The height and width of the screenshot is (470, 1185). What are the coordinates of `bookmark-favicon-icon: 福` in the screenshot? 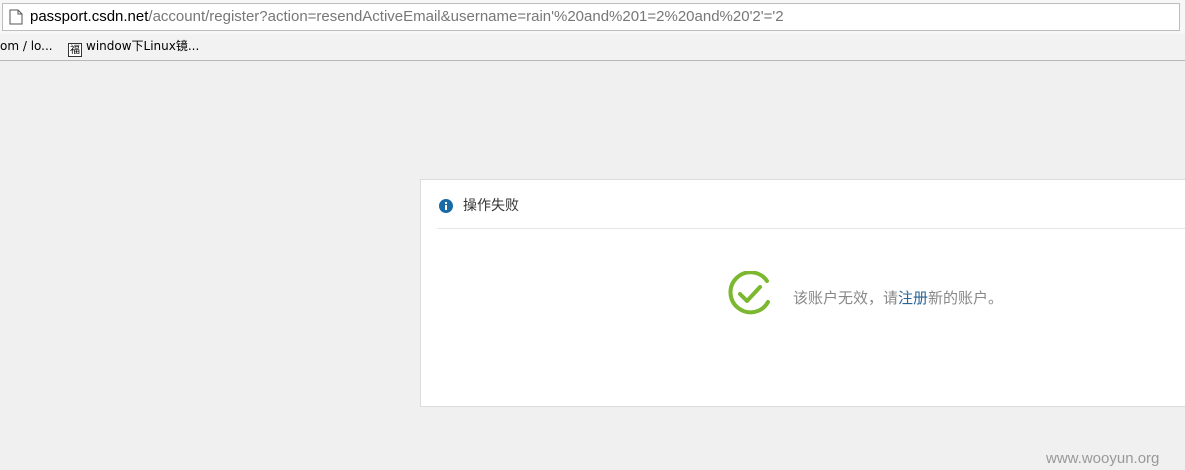 It's located at (75, 50).